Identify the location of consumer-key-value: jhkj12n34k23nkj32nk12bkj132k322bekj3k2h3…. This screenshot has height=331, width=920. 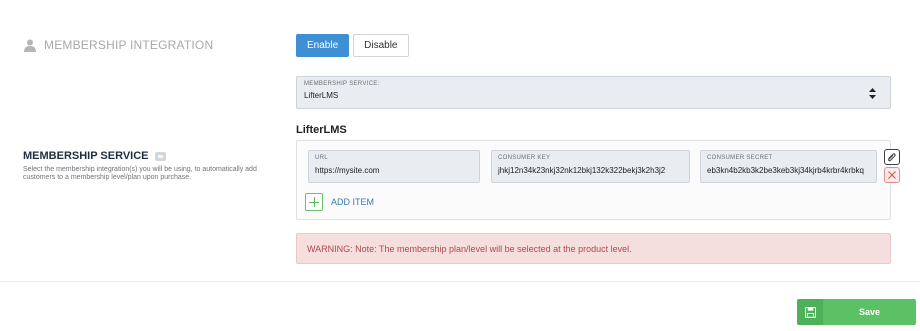
(582, 170).